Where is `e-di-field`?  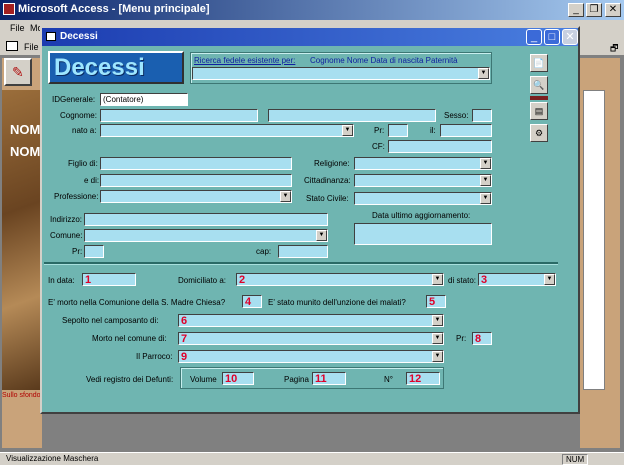 e-di-field is located at coordinates (196, 180).